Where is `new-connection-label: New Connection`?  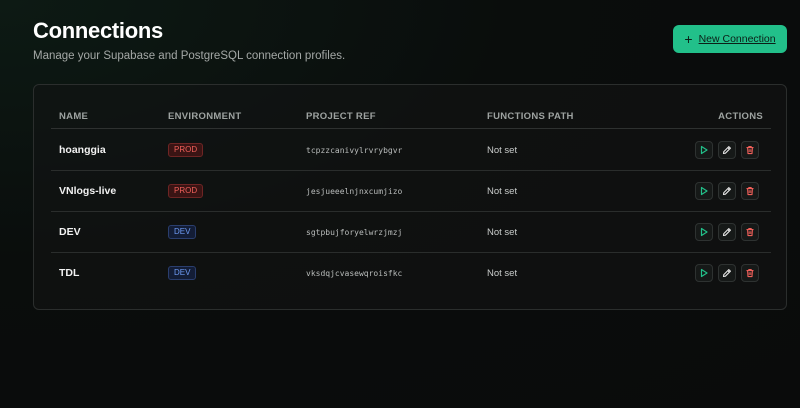
new-connection-label: New Connection is located at coordinates (737, 39).